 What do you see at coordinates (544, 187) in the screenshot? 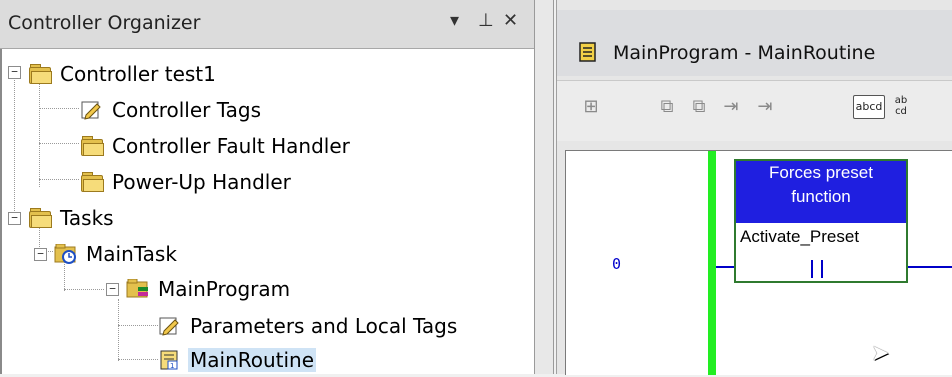
I see `pane-splitter` at bounding box center [544, 187].